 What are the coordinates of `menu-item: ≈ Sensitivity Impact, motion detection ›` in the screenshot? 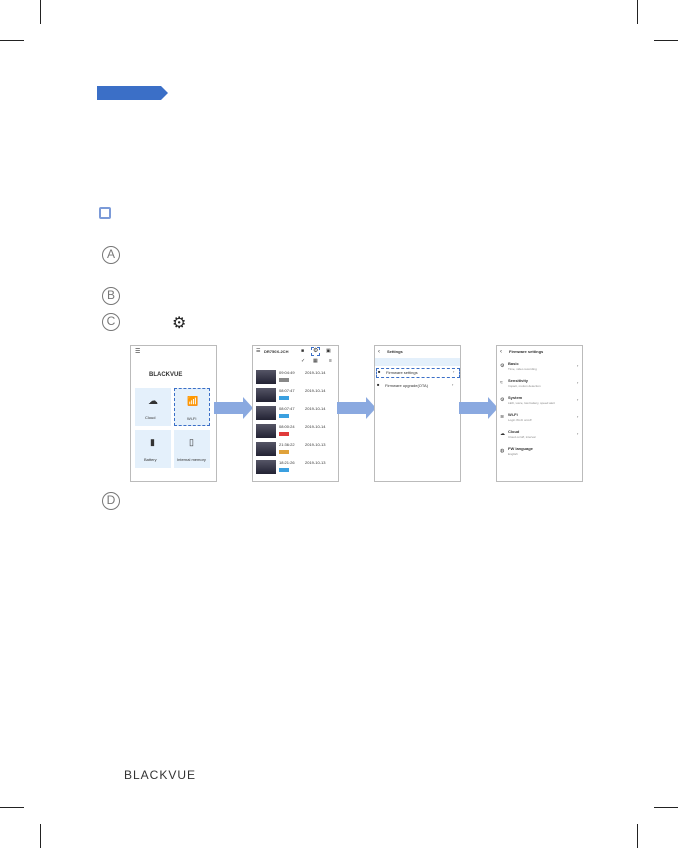 It's located at (539, 385).